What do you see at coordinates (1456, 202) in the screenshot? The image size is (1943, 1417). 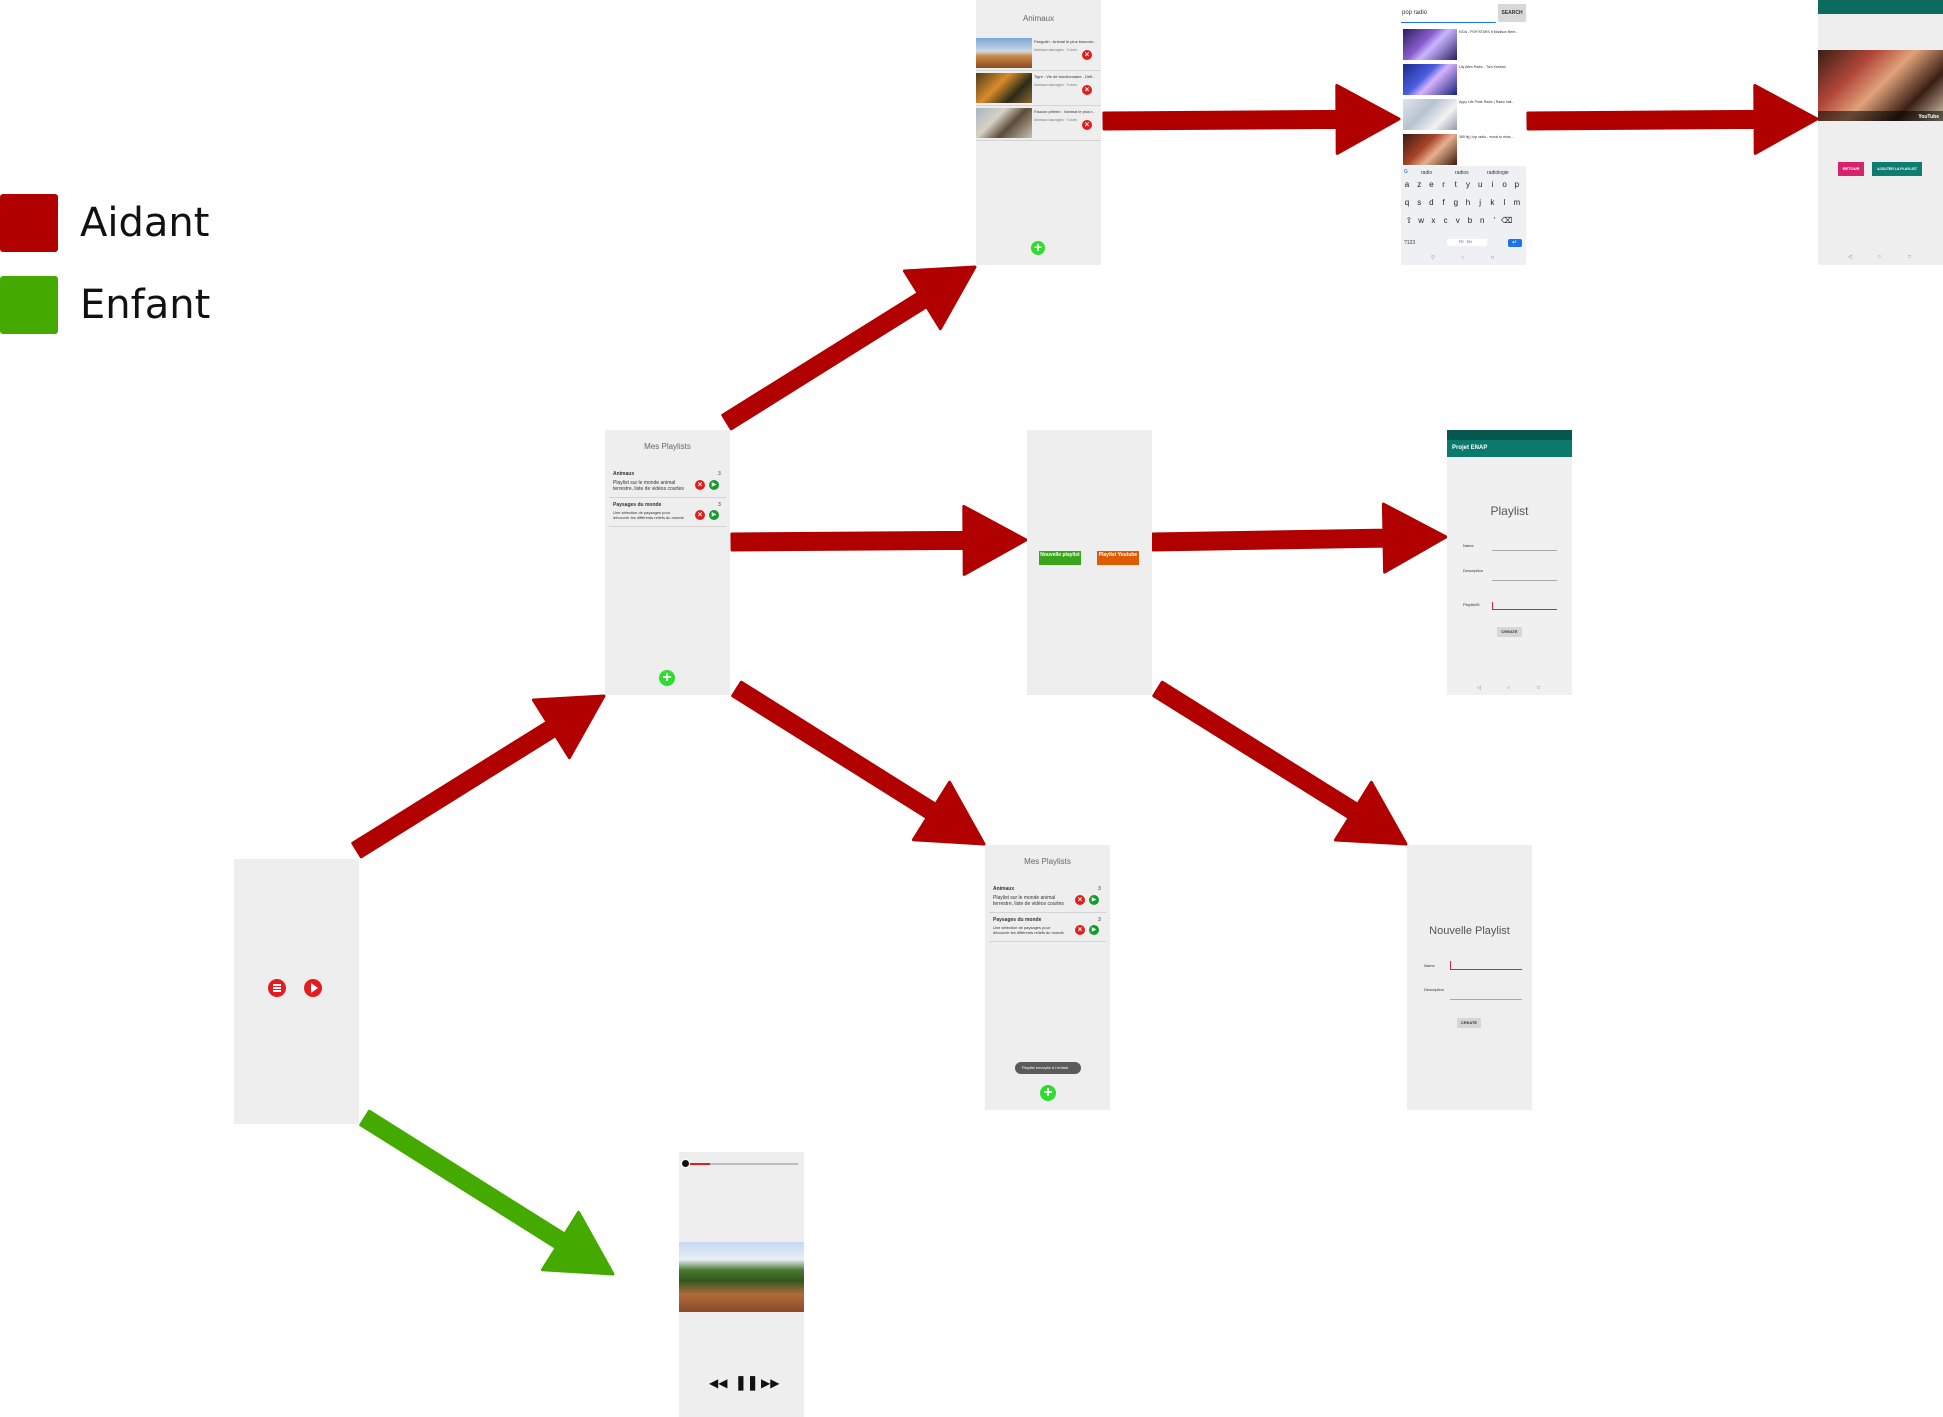 I see `keyboard-key: g` at bounding box center [1456, 202].